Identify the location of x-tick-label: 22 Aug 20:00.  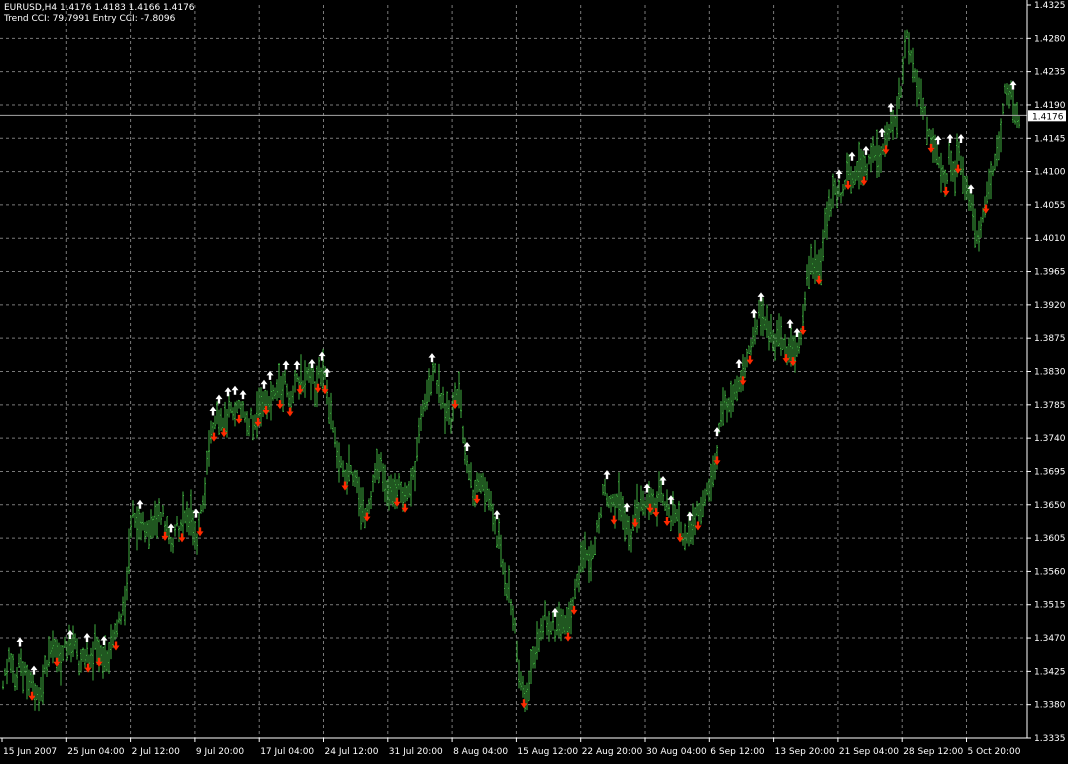
(612, 752).